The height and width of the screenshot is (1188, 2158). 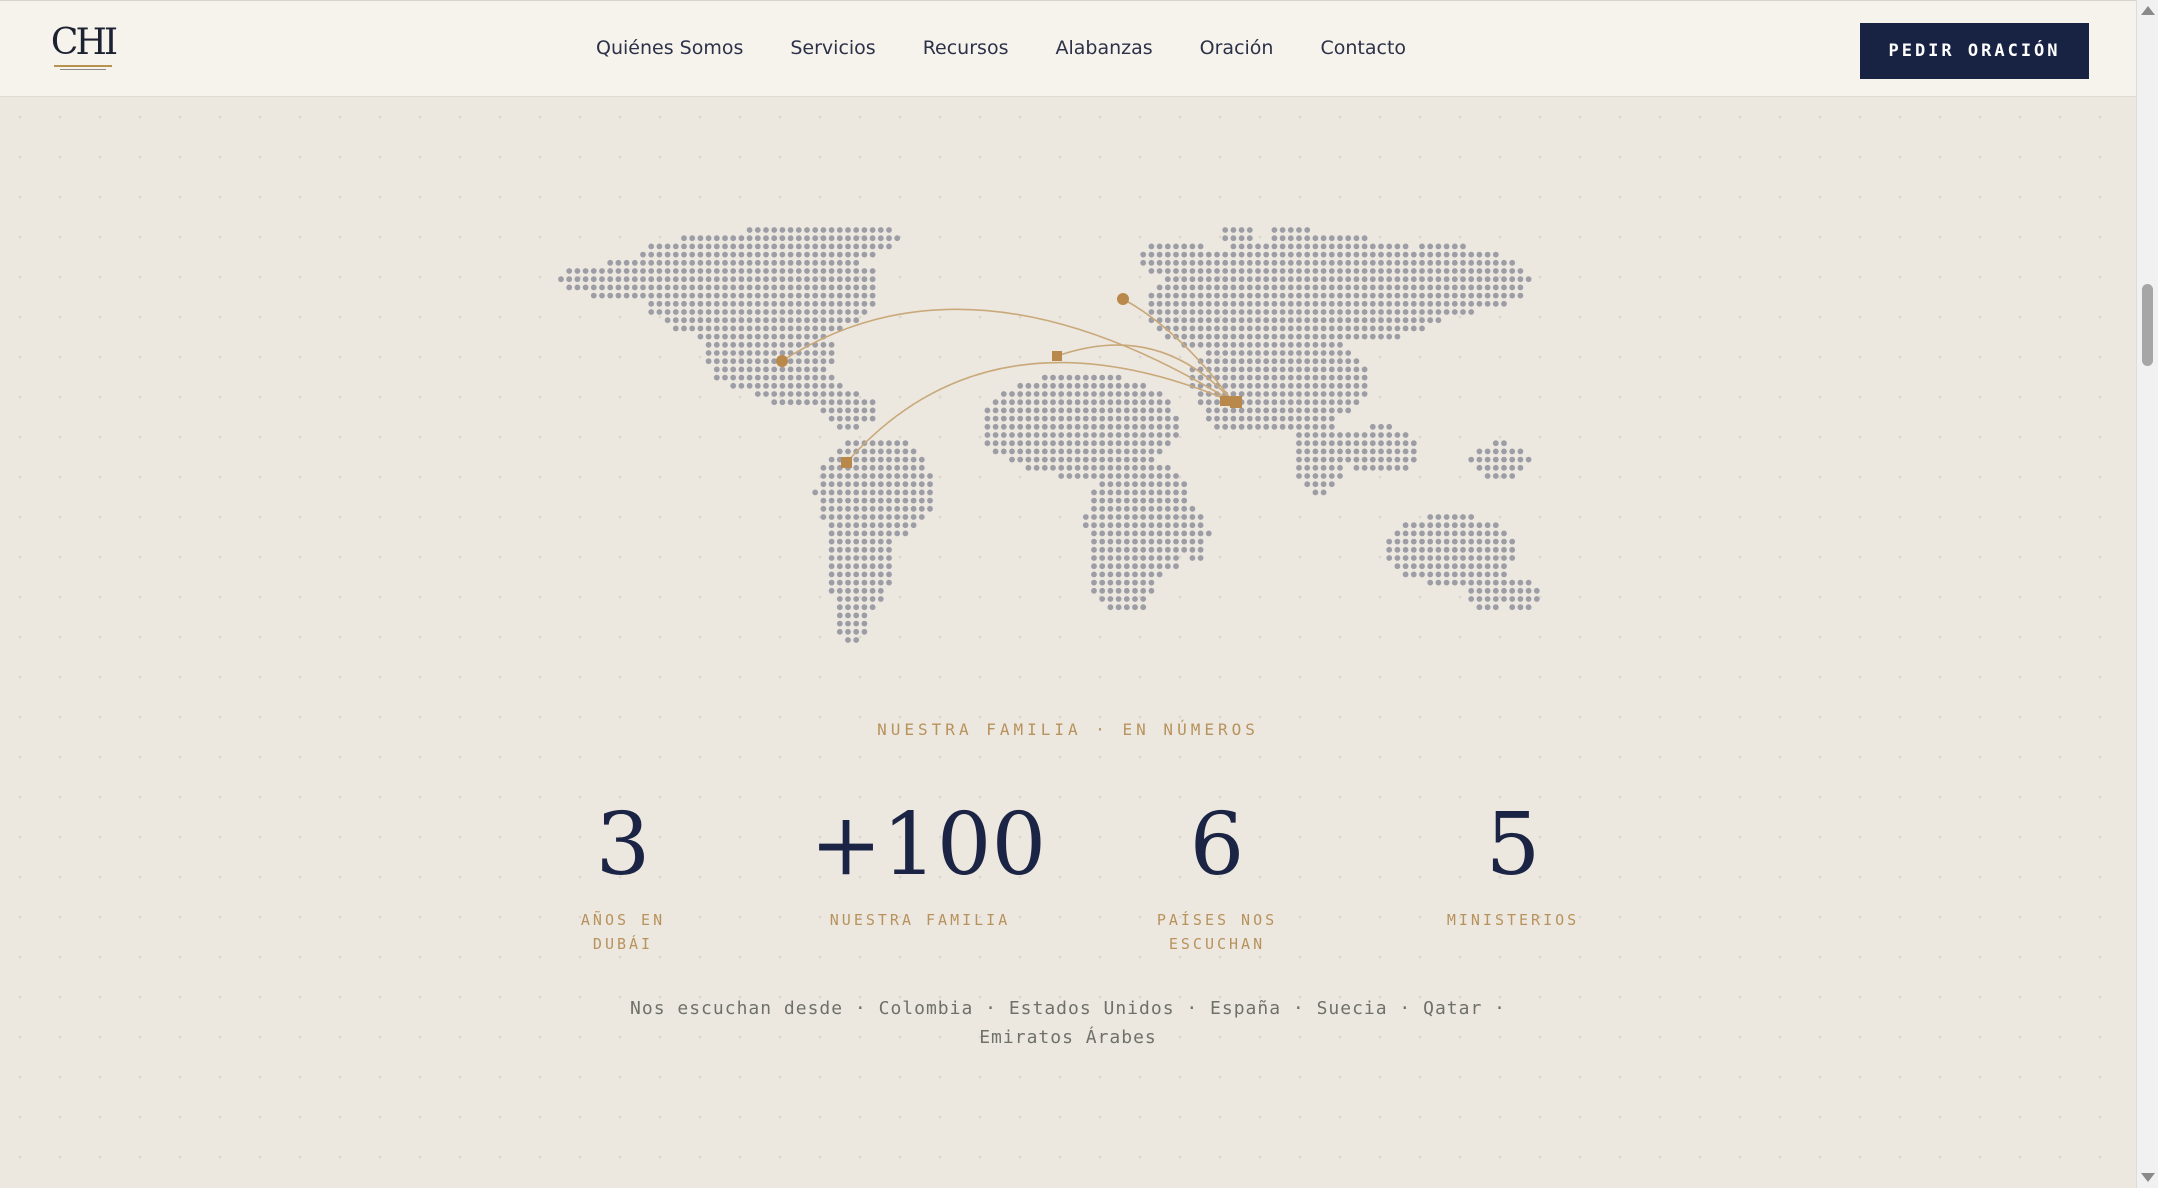 What do you see at coordinates (2148, 1177) in the screenshot?
I see `scroll-down-arrow-icon` at bounding box center [2148, 1177].